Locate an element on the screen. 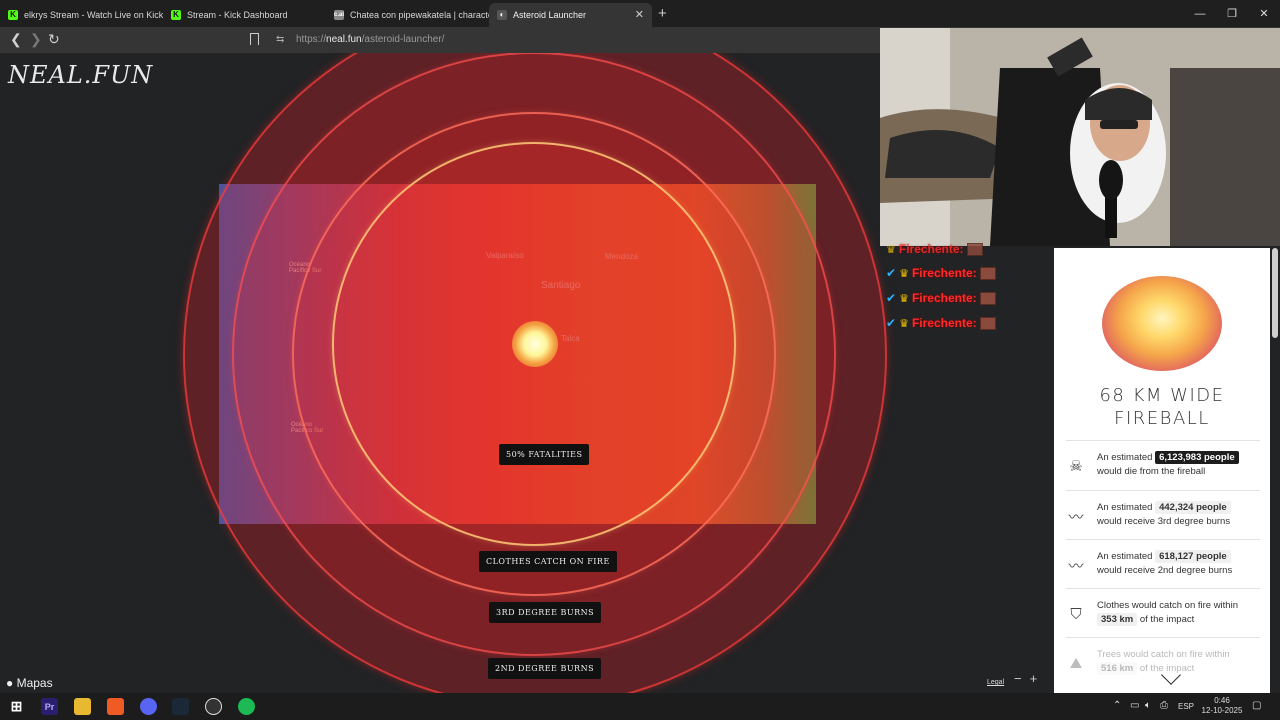  language-indicator: ESP is located at coordinates (1186, 706).